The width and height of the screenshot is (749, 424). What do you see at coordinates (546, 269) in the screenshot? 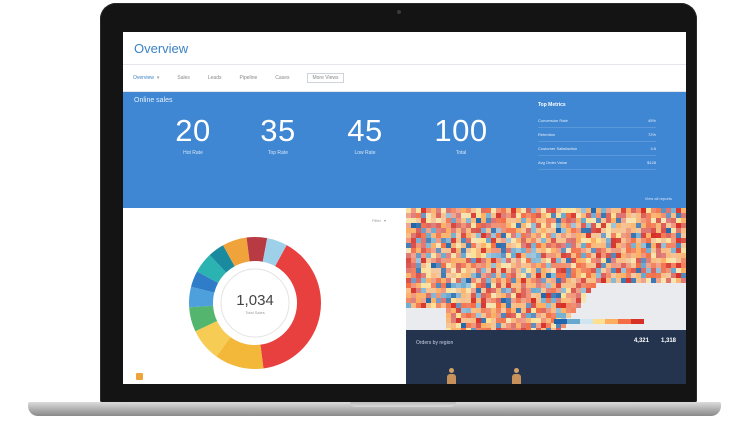
I see `heat-map` at bounding box center [546, 269].